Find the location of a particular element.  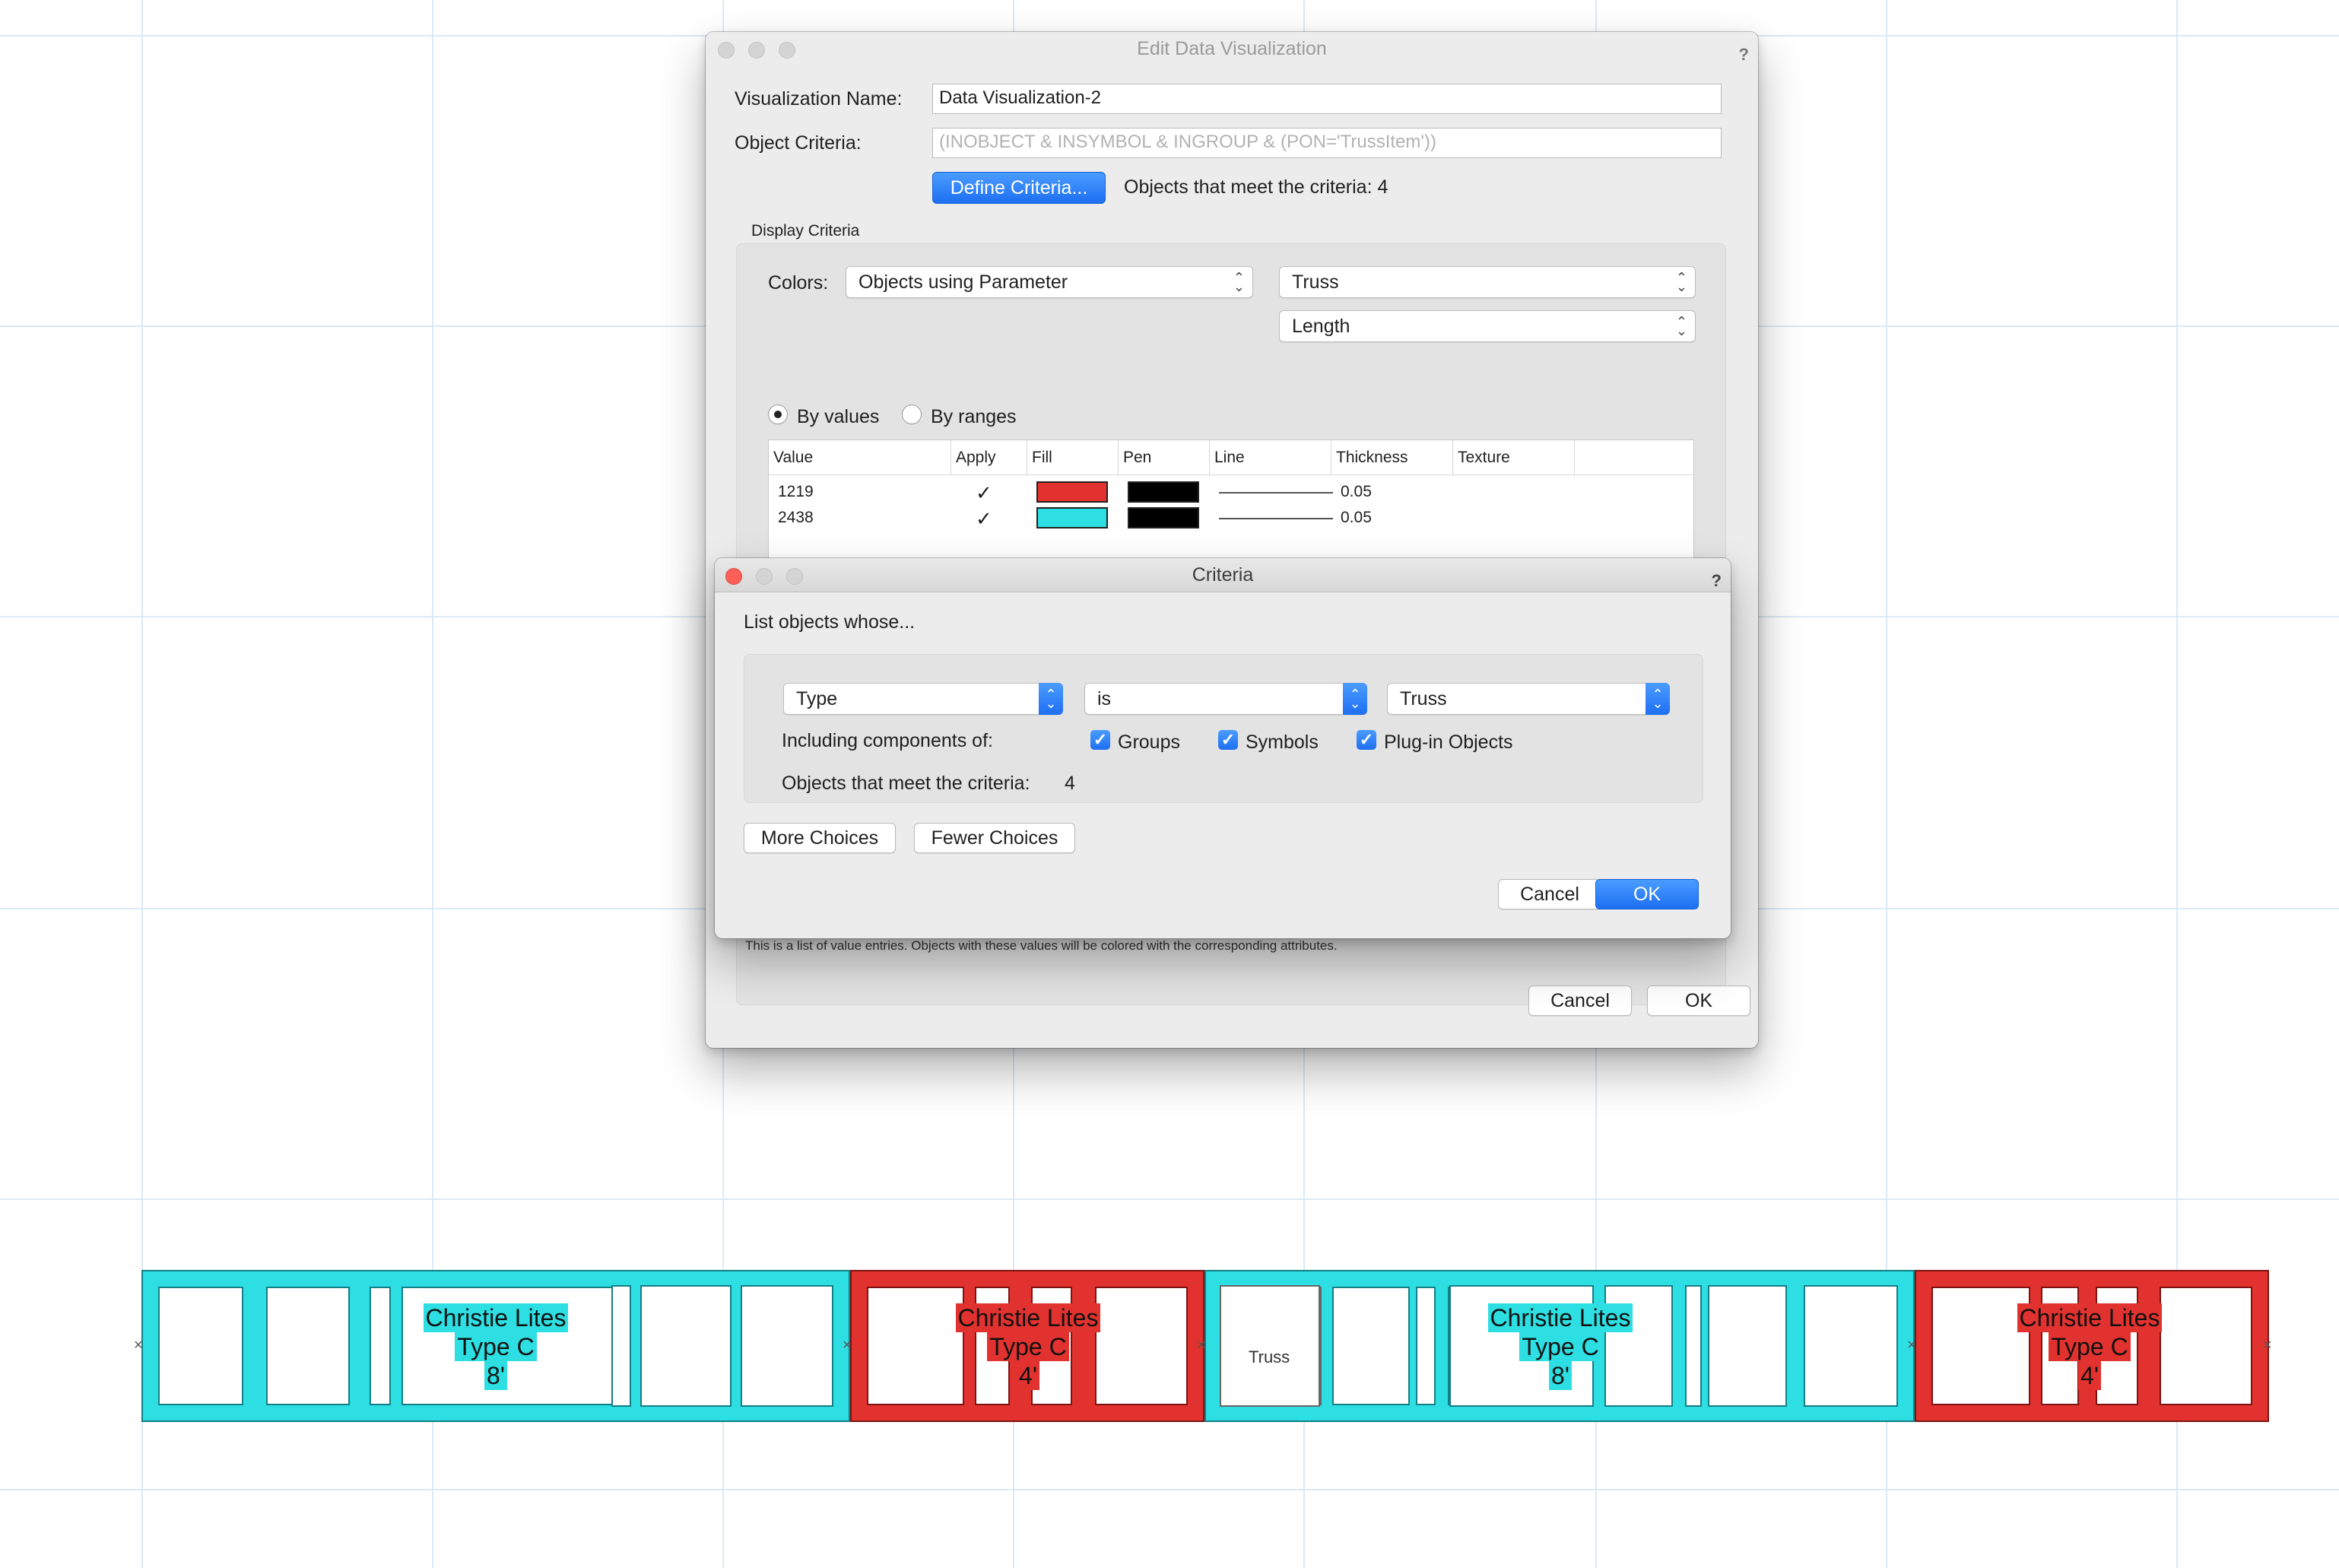

groups-checkbox: ✓ is located at coordinates (1100, 740).